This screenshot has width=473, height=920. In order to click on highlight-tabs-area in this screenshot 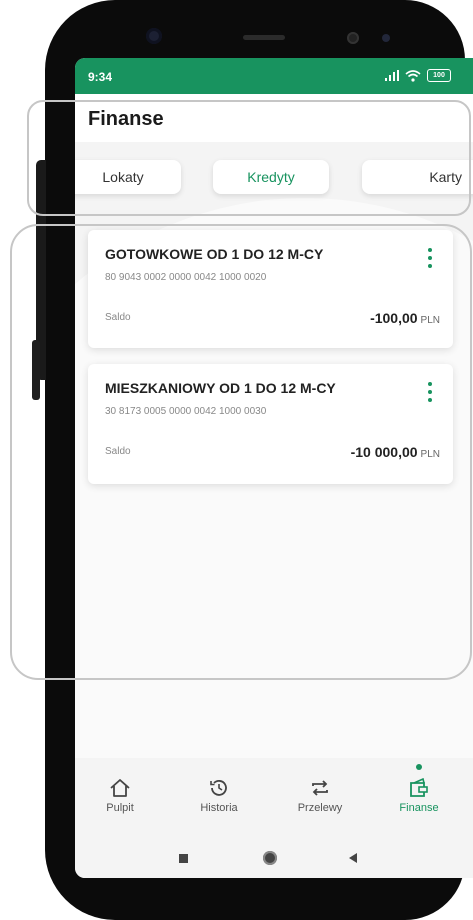, I will do `click(249, 158)`.